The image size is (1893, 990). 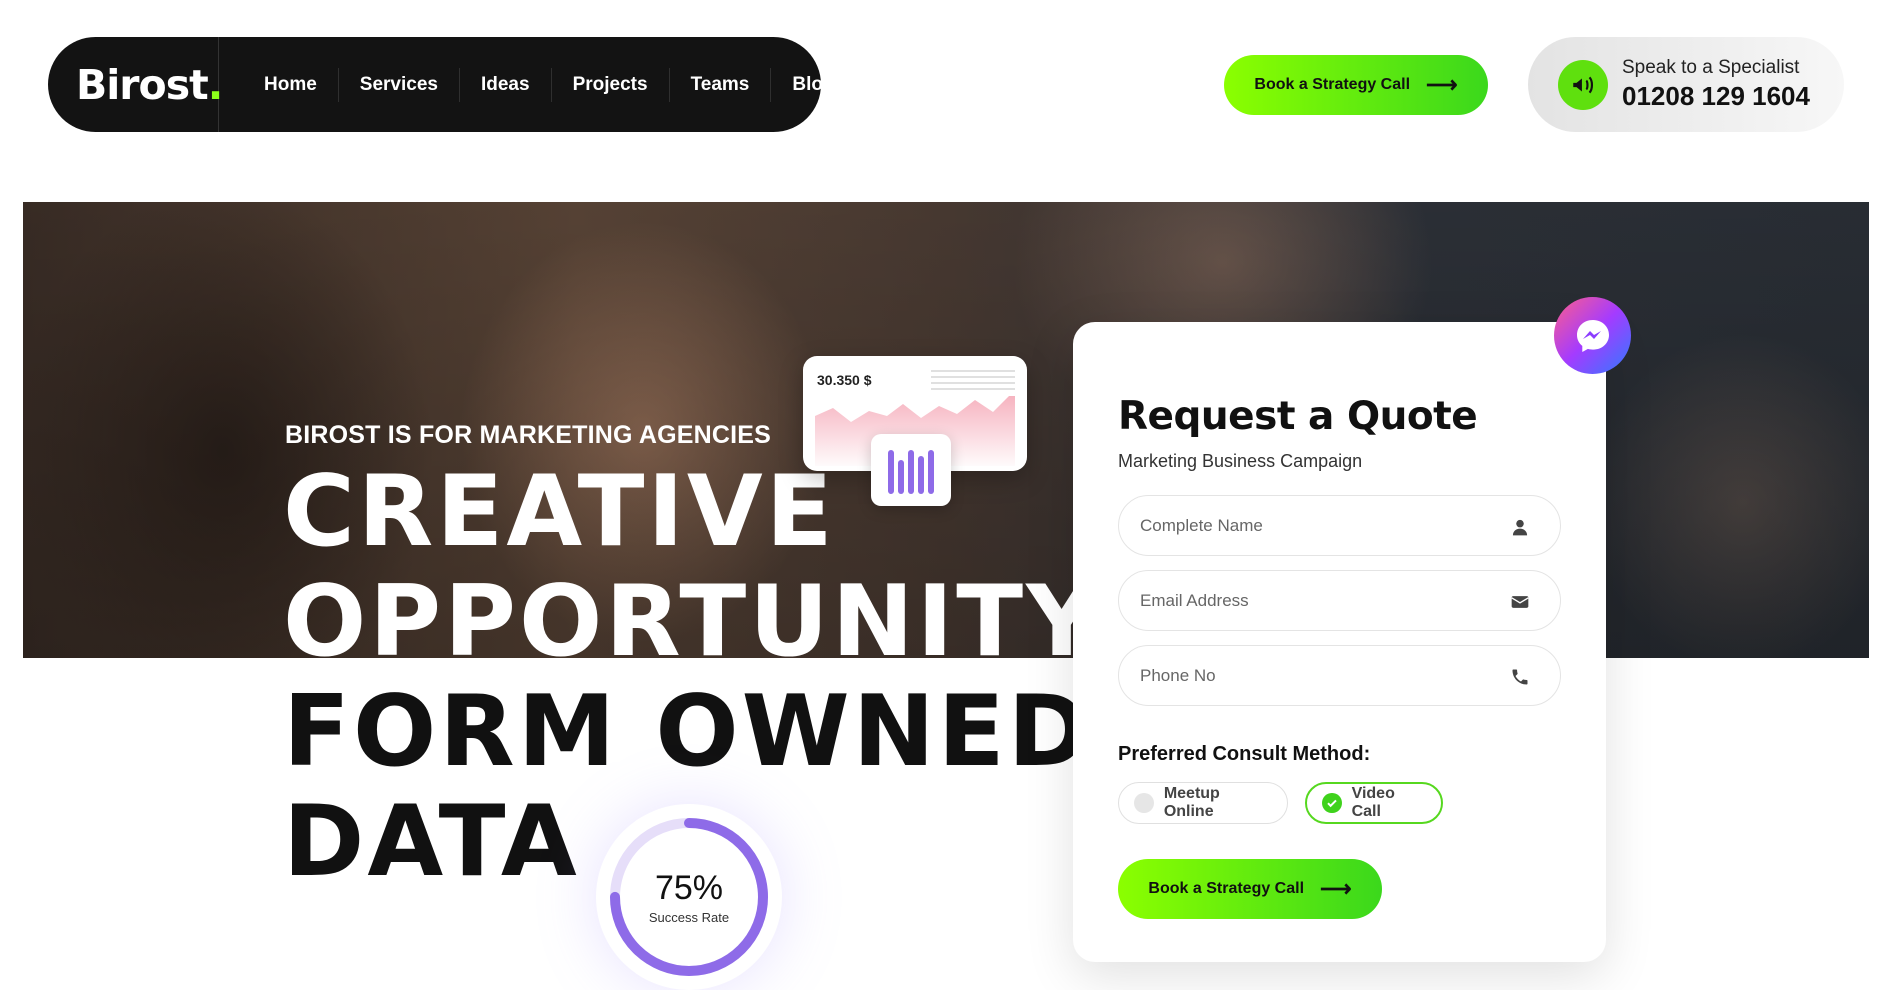 I want to click on phone-input, so click(x=1339, y=675).